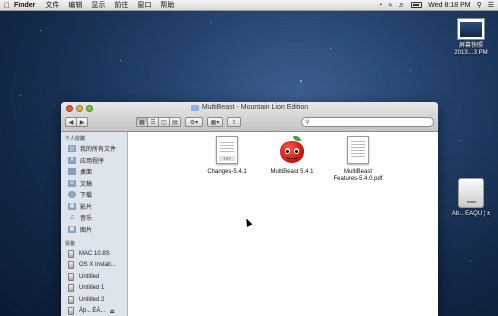 The image size is (498, 316). What do you see at coordinates (390, 5) in the screenshot?
I see `wifi-icon: ≈` at bounding box center [390, 5].